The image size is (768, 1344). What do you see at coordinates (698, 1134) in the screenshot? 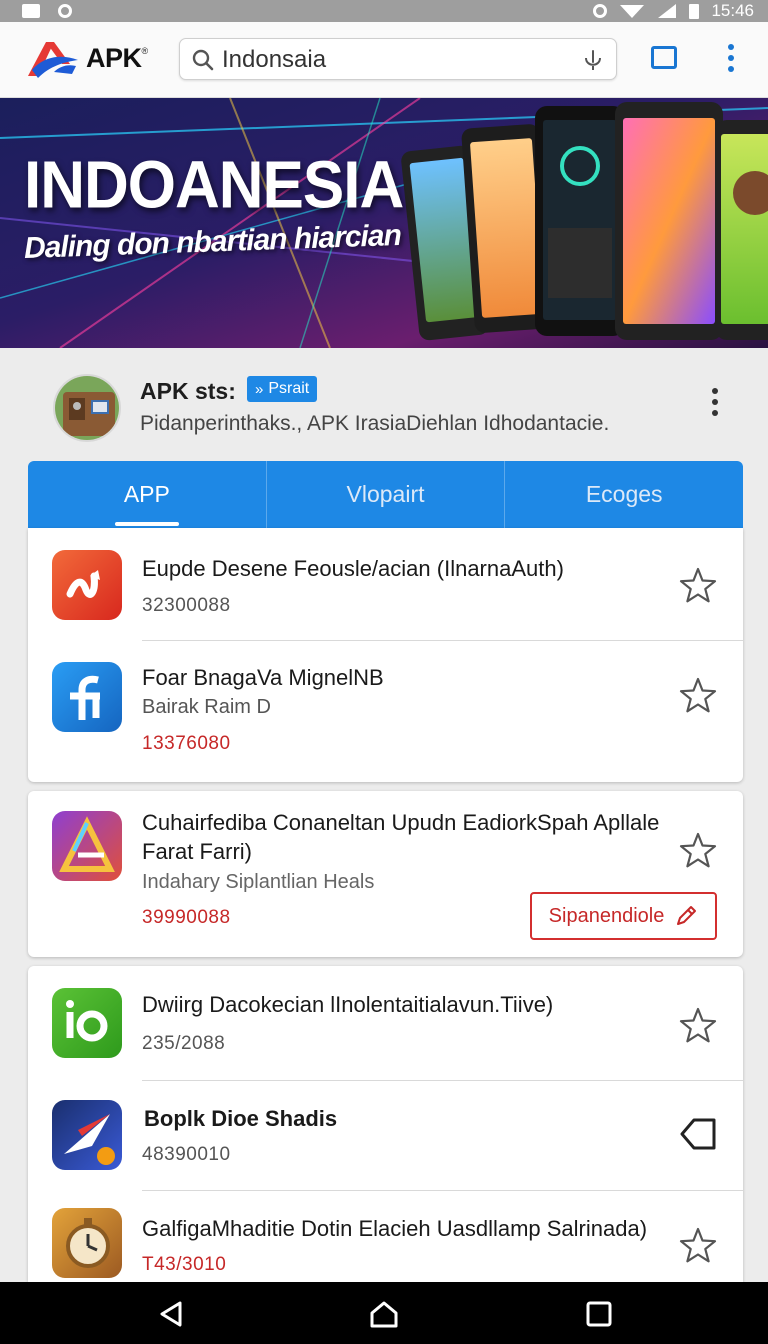
I see `bookmark-icon` at bounding box center [698, 1134].